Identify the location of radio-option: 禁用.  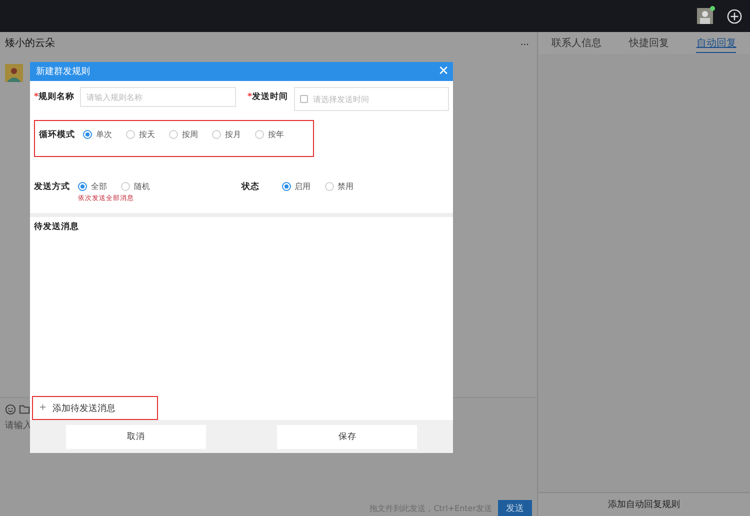
(339, 186).